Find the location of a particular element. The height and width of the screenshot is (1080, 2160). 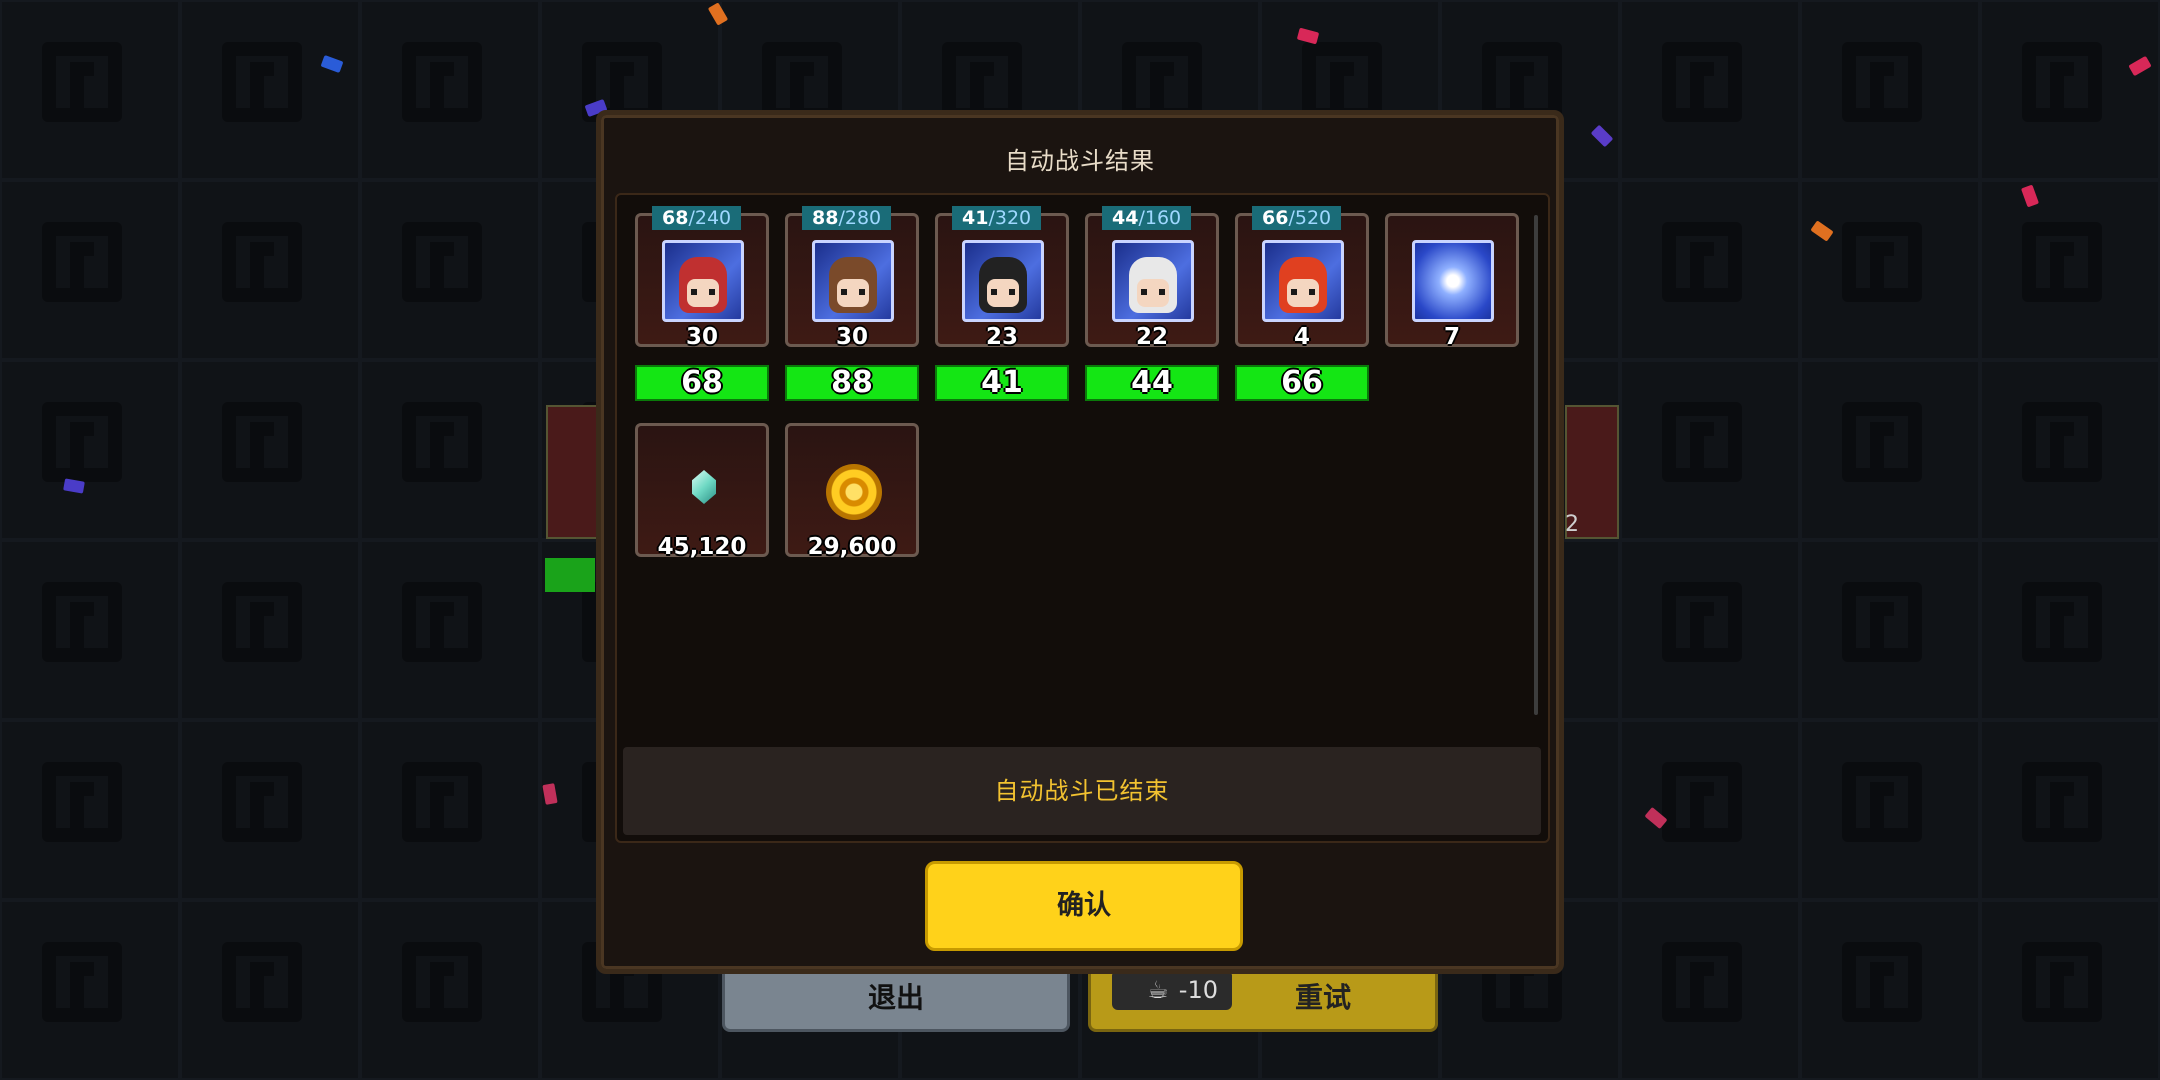

background-count: 2 is located at coordinates (1572, 524).